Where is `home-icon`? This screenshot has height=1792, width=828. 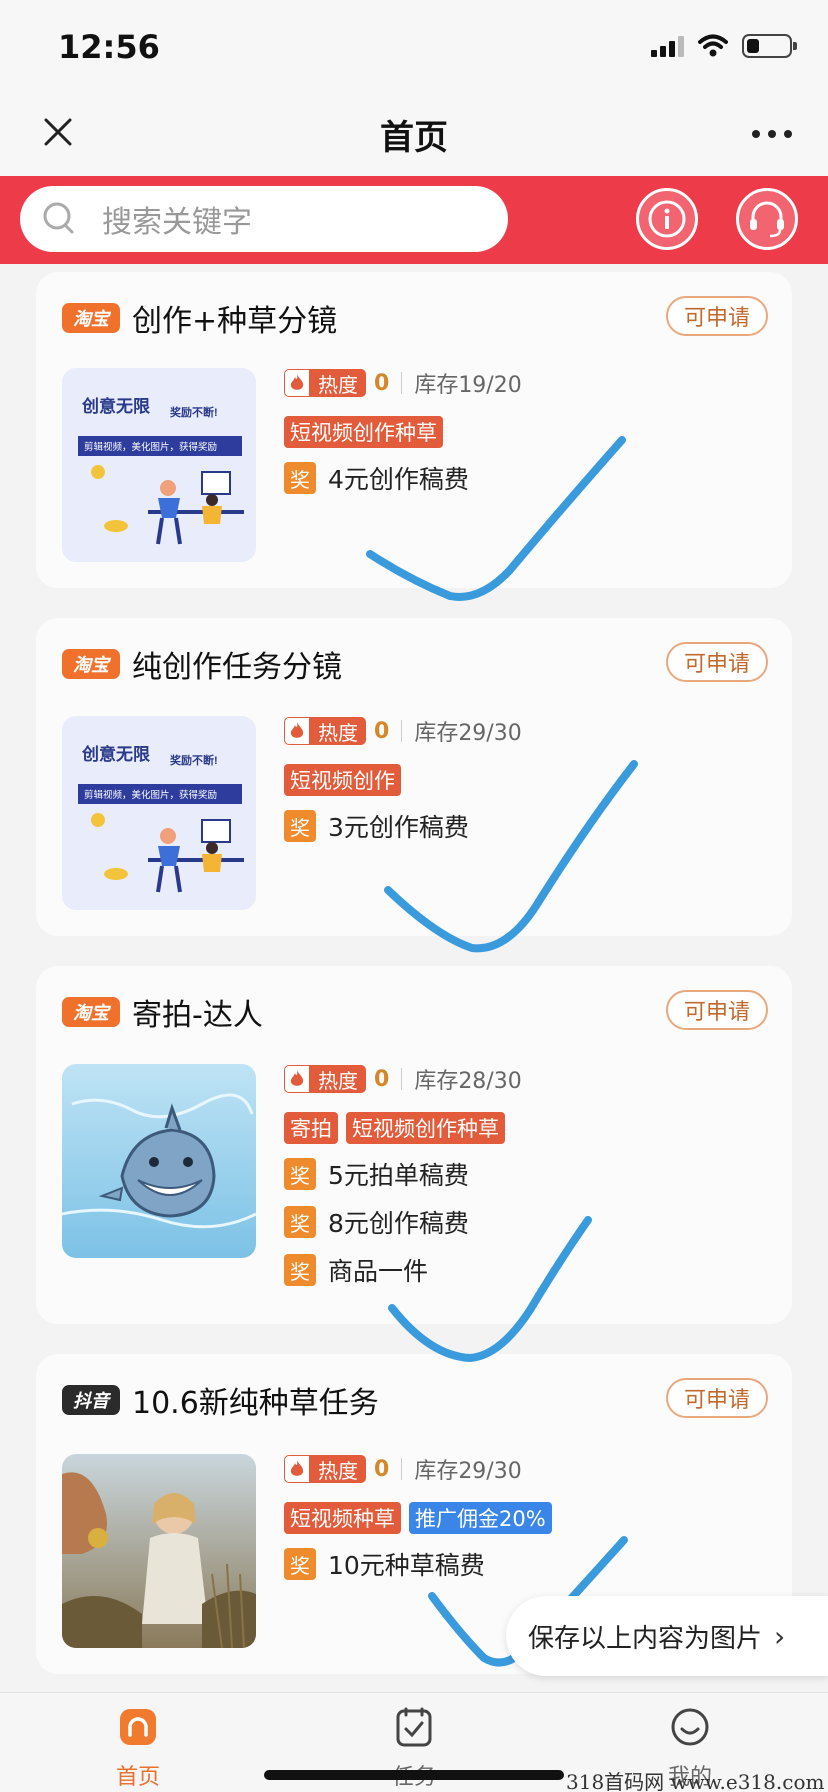 home-icon is located at coordinates (138, 1727).